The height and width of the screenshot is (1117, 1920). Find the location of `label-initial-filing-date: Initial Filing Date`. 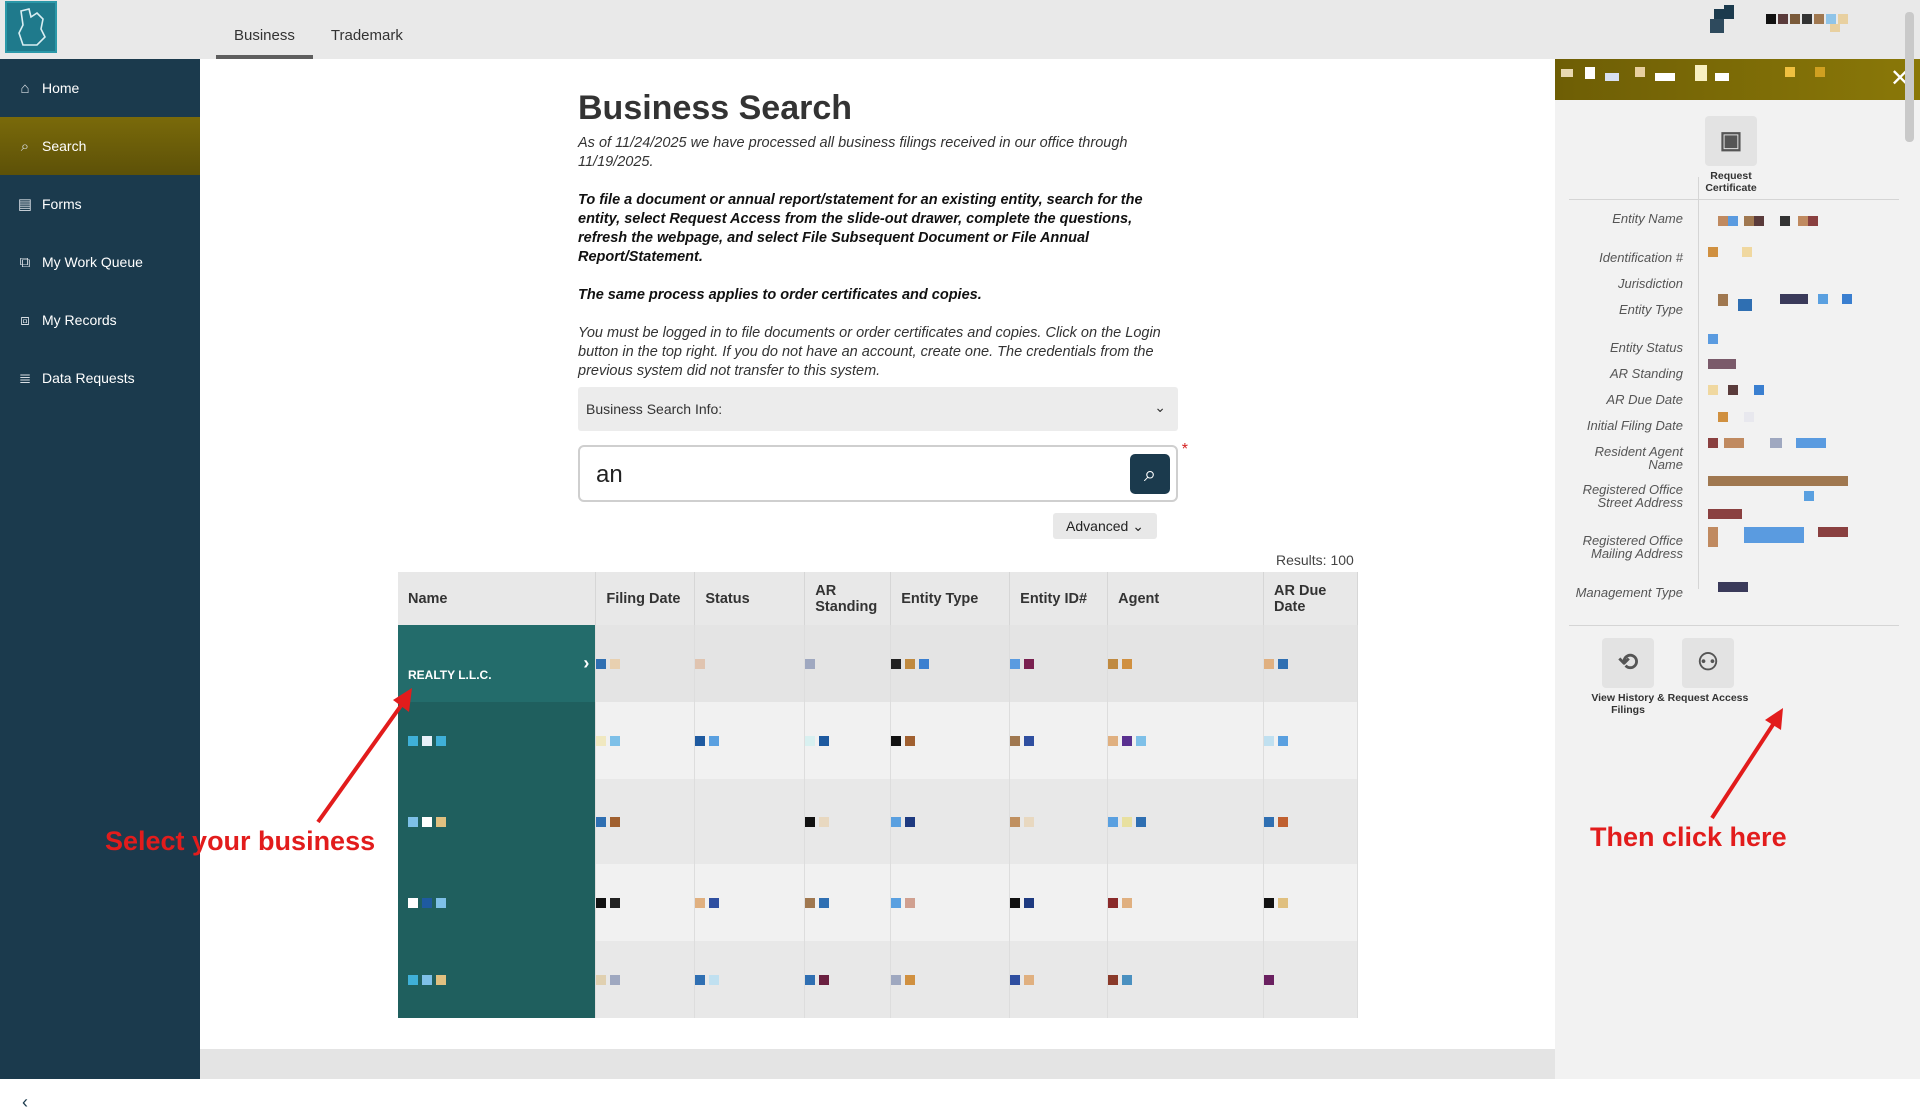

label-initial-filing-date: Initial Filing Date is located at coordinates (1634, 425).